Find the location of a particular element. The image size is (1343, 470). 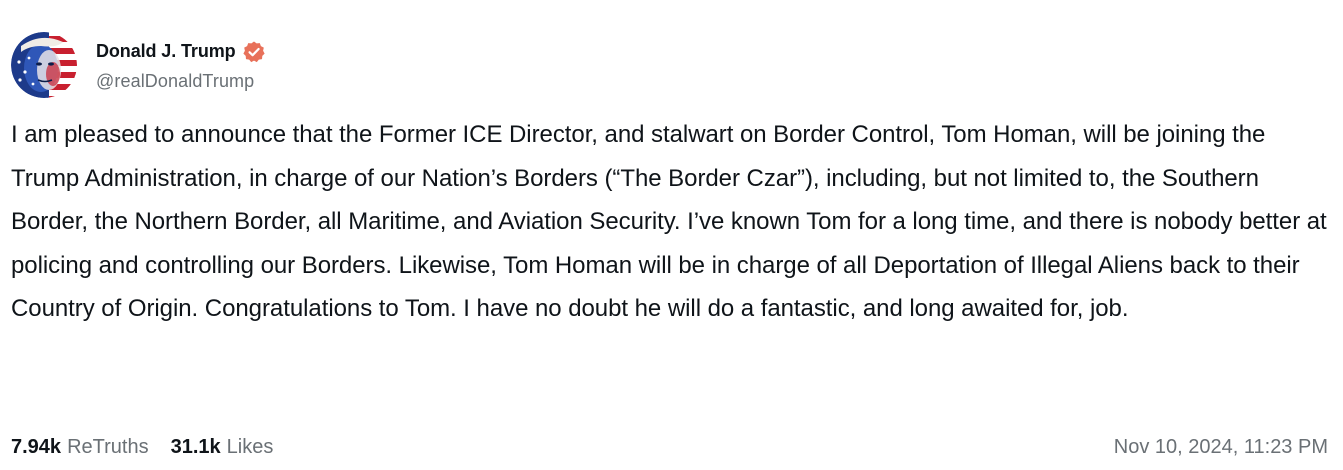

display-name: Donald J. Trump is located at coordinates (166, 51).